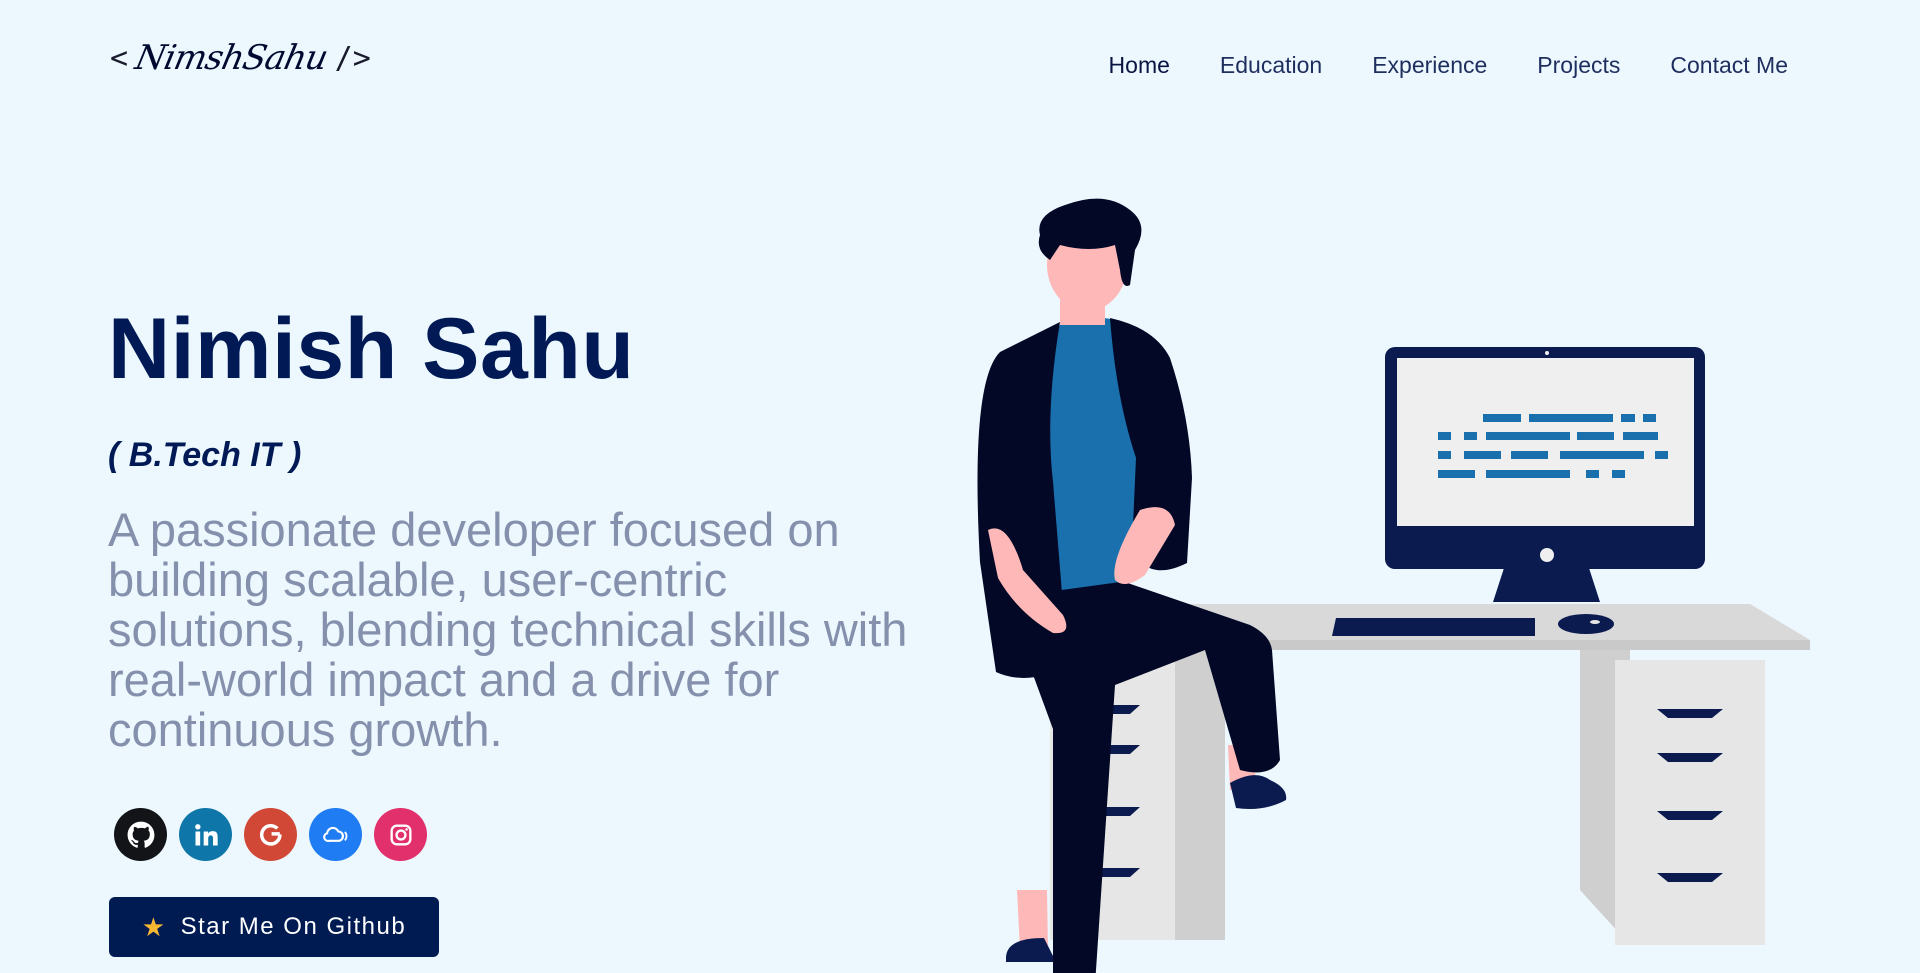  I want to click on person-shoe-left, so click(1031, 950).